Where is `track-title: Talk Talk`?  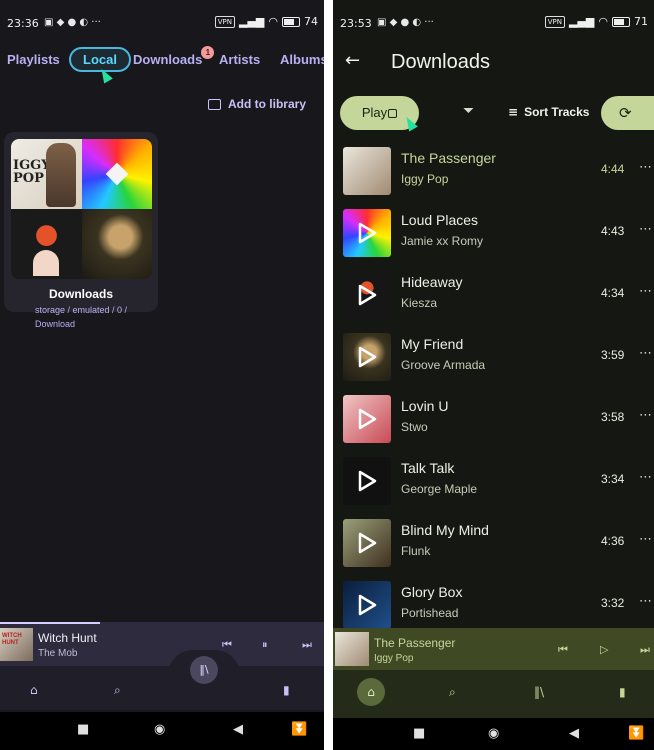 track-title: Talk Talk is located at coordinates (428, 468).